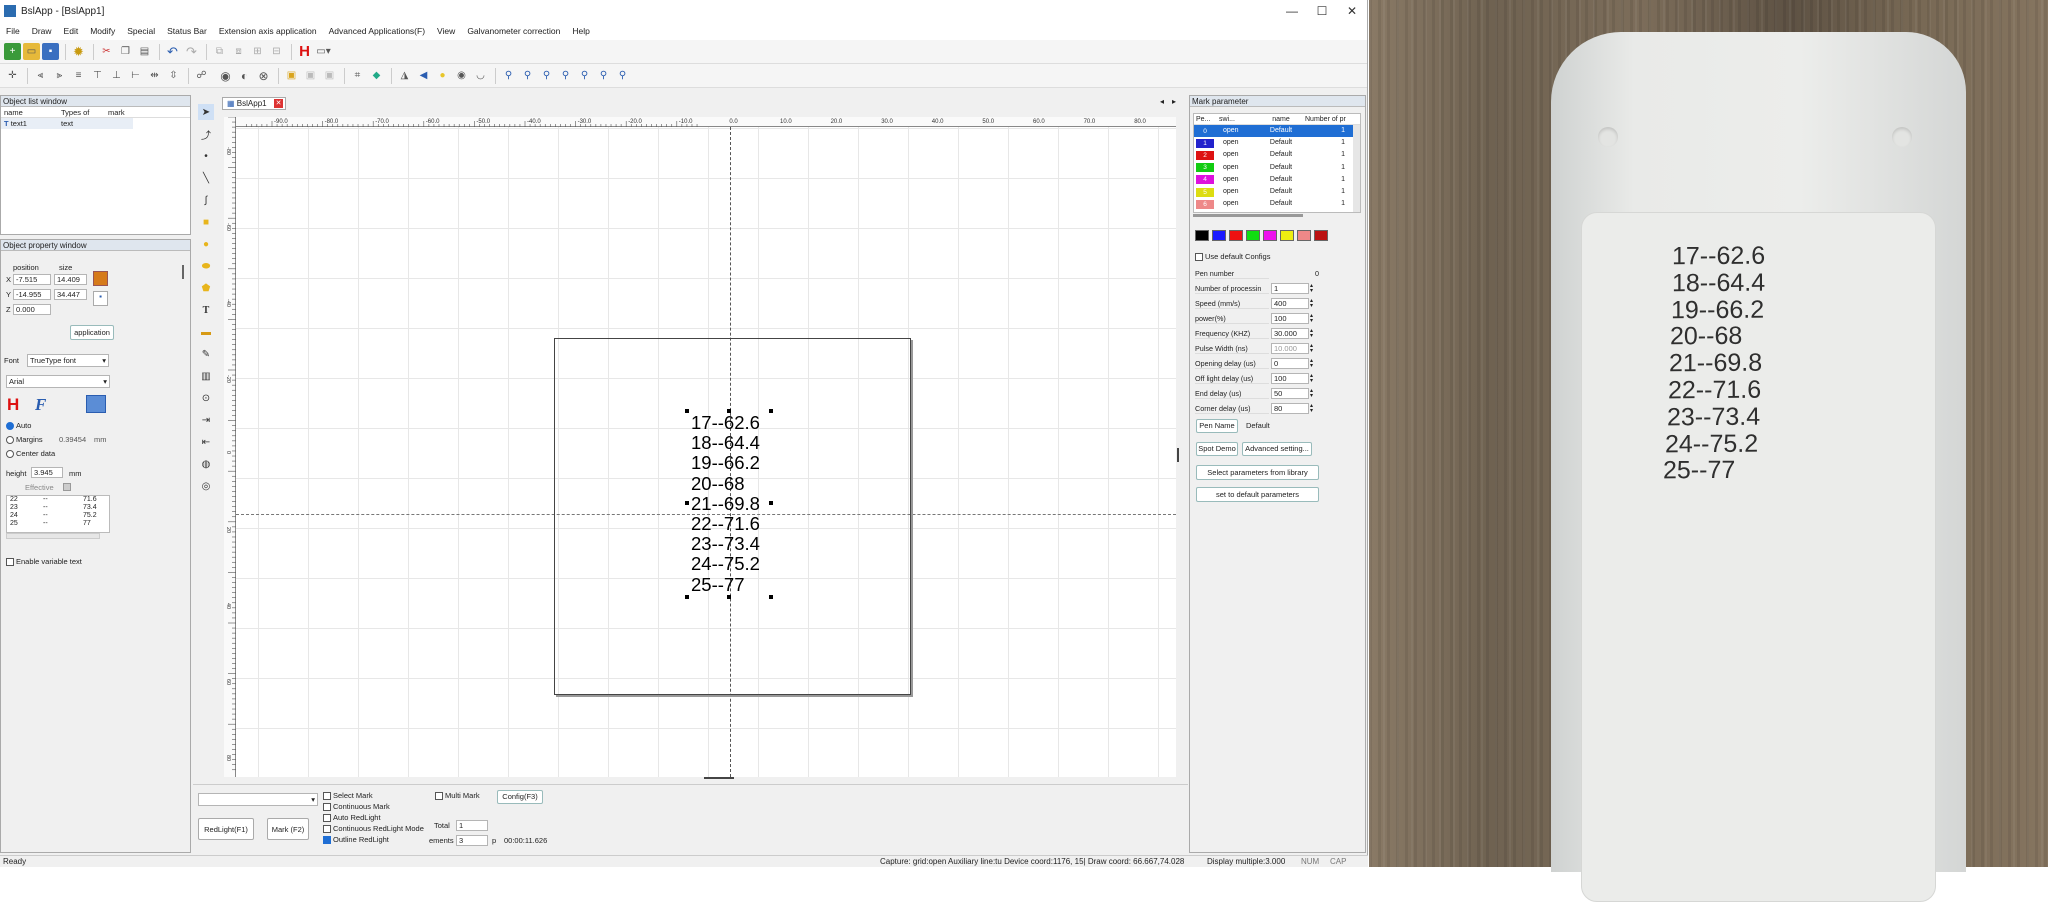 Image resolution: width=2048 pixels, height=902 pixels. I want to click on position-y-input: -14.955, so click(32, 294).